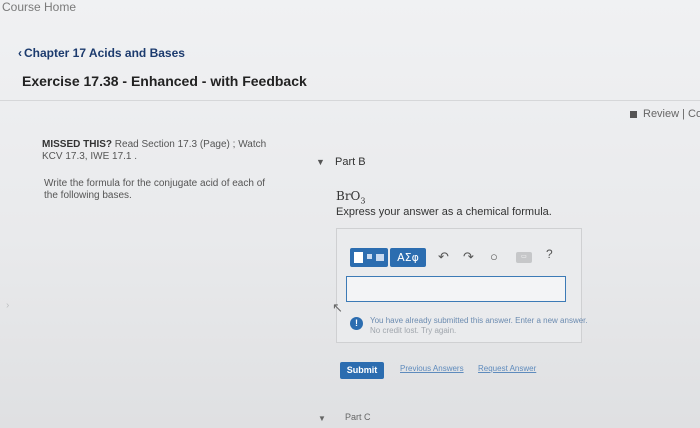 This screenshot has height=428, width=700. What do you see at coordinates (350, 162) in the screenshot?
I see `part-b-label: Part B` at bounding box center [350, 162].